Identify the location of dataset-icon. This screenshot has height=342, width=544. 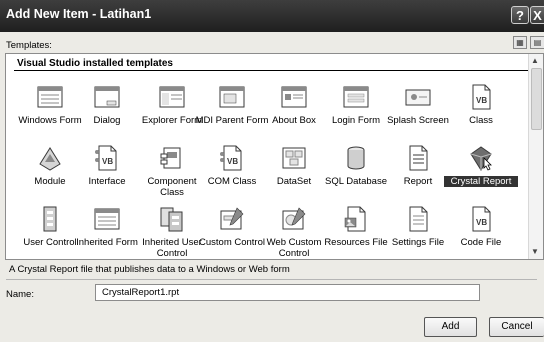
(294, 158).